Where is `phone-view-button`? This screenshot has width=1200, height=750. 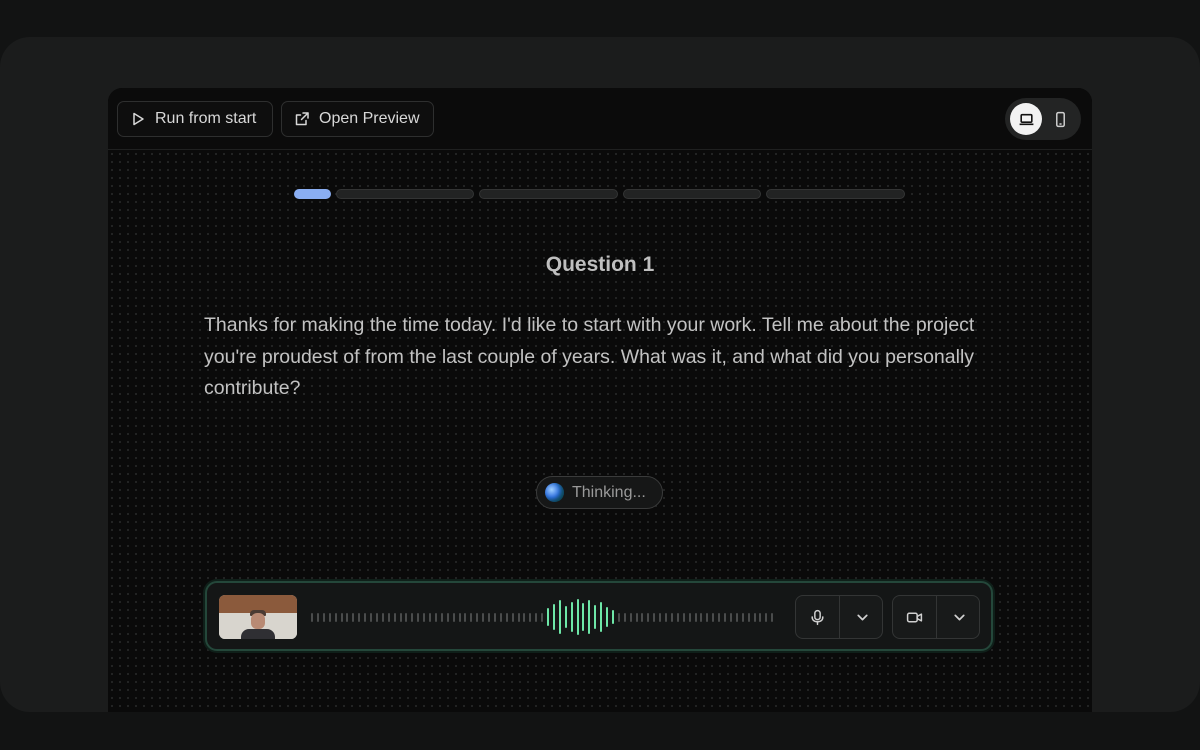
phone-view-button is located at coordinates (1060, 119).